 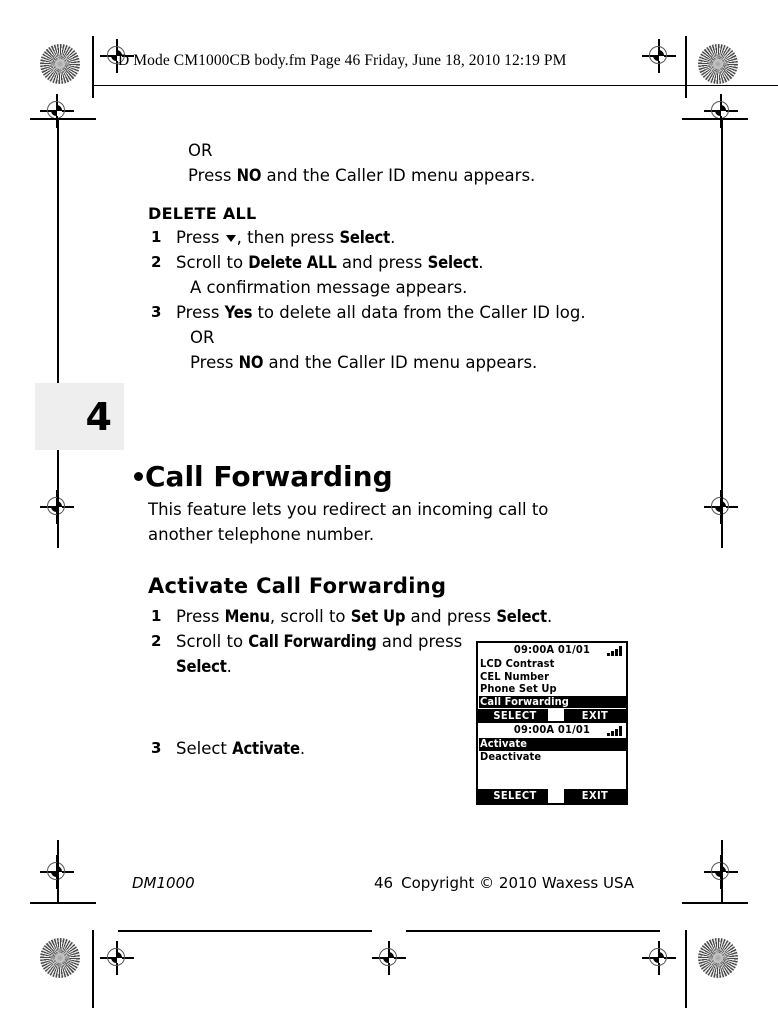 I want to click on bullet-icon, so click(x=138, y=476).